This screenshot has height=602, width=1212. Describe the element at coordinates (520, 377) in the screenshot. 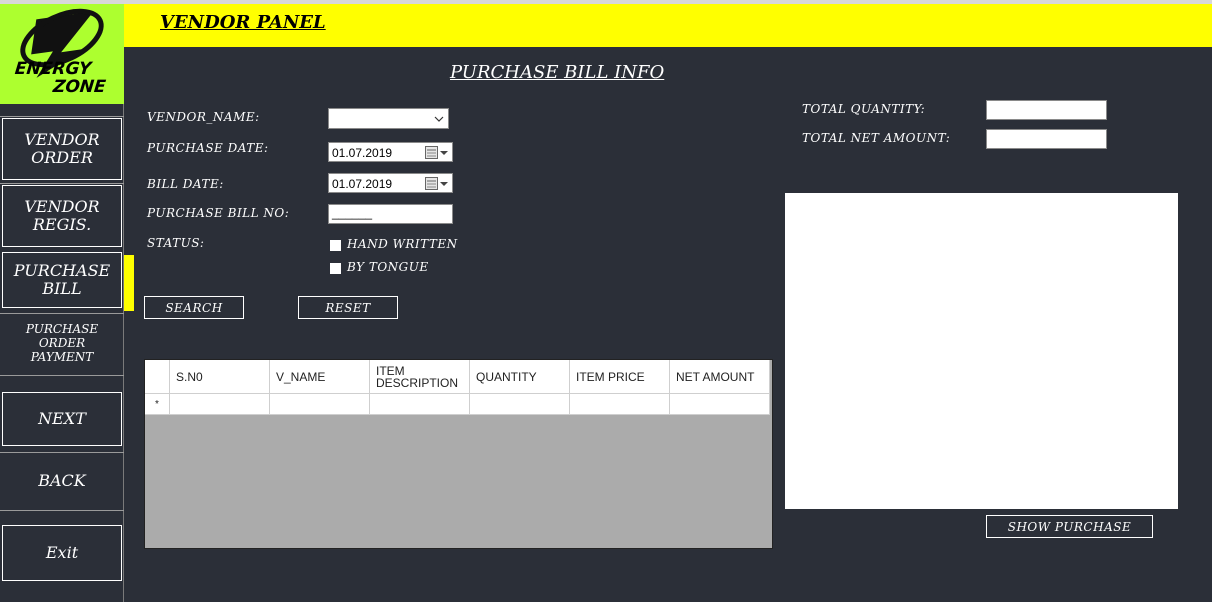

I see `column-header: QUANTITY` at that location.